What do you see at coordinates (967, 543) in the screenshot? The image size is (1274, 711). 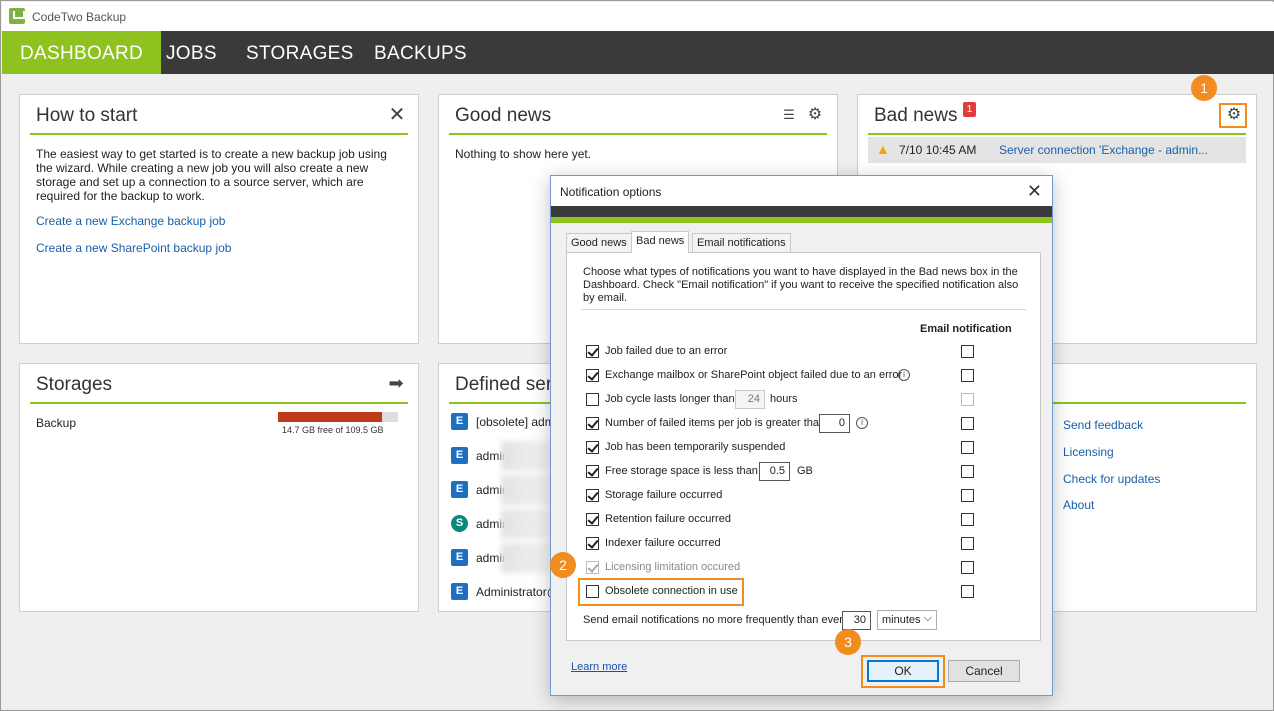 I see `indexer-failure-email-checkbox` at bounding box center [967, 543].